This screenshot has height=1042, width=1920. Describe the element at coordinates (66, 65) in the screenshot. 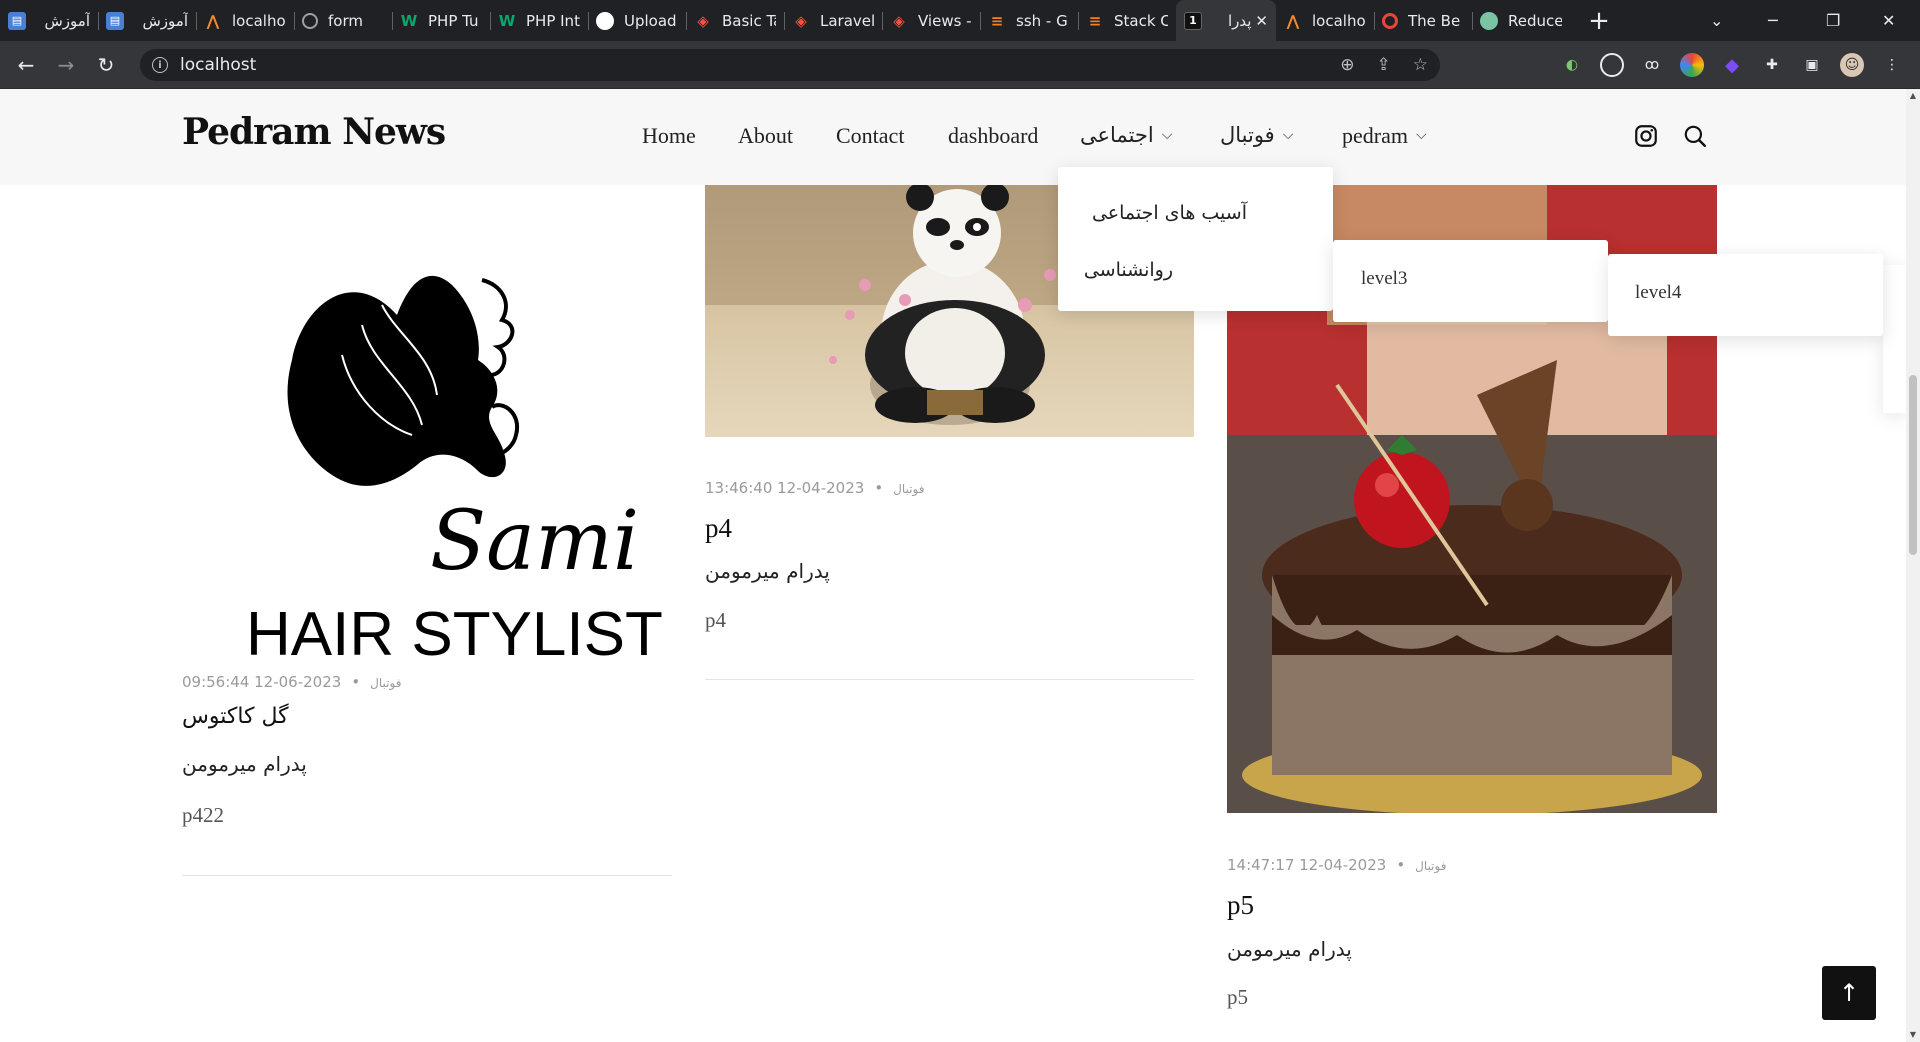

I see `forward-icon: →` at that location.